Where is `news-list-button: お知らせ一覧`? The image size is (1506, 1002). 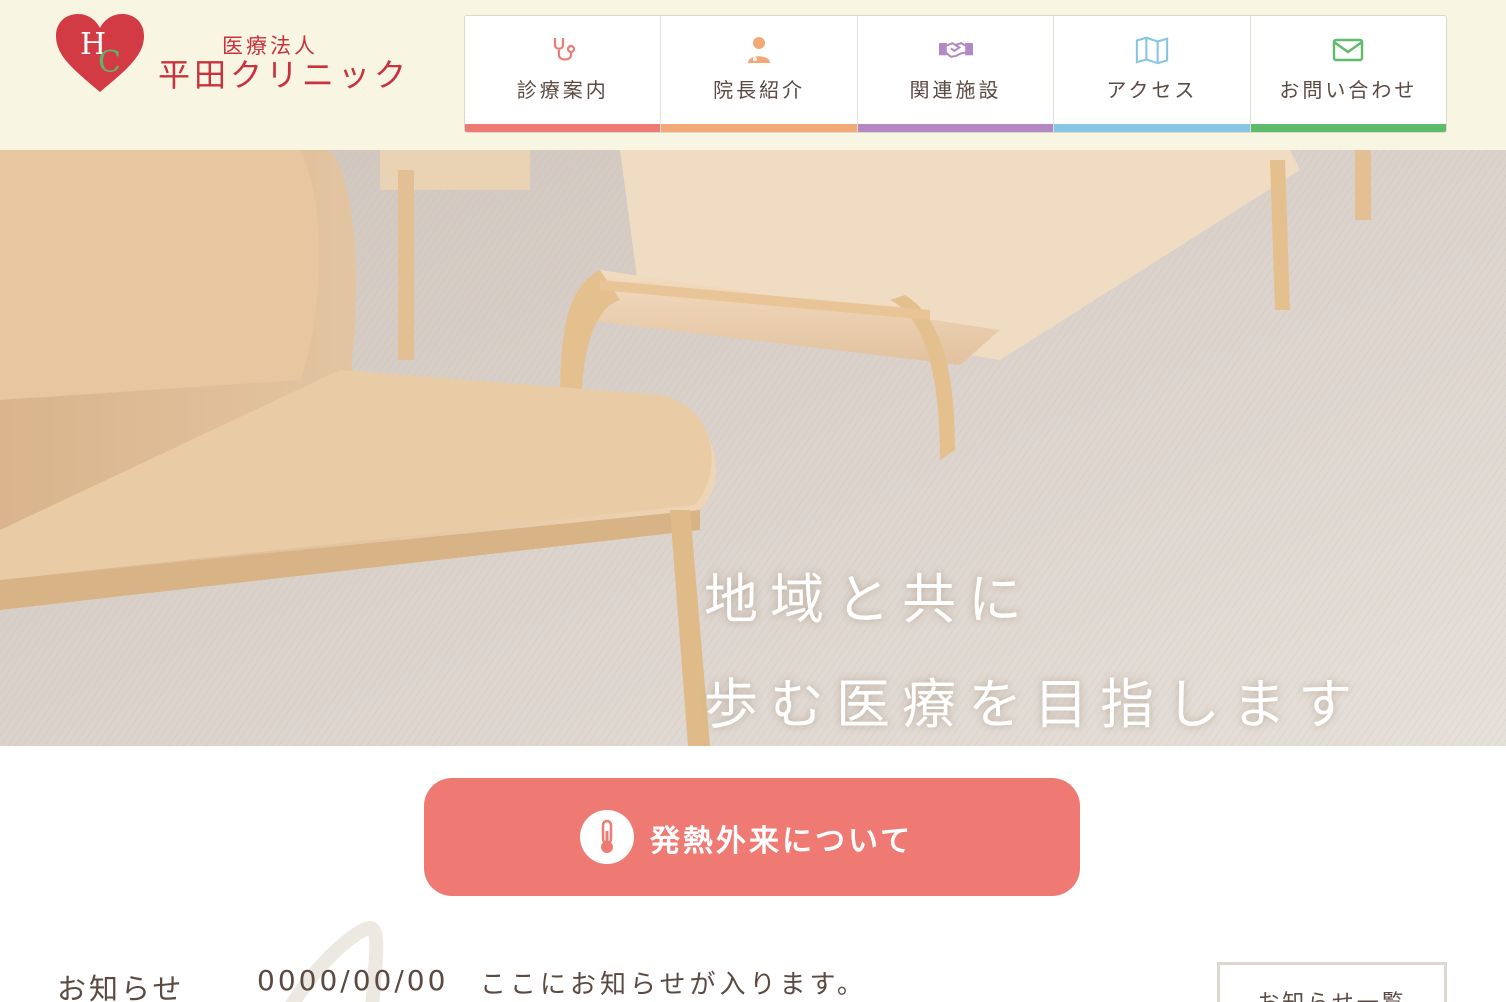 news-list-button: お知らせ一覧 is located at coordinates (1332, 982).